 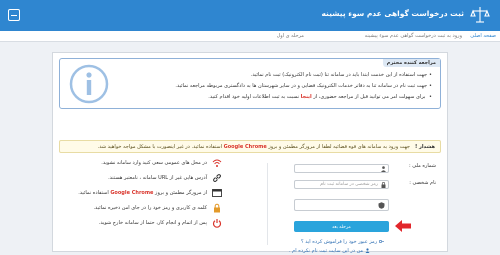 I want to click on password-input: رمز شخصی در سامانه ثبت نام, so click(x=341, y=184).